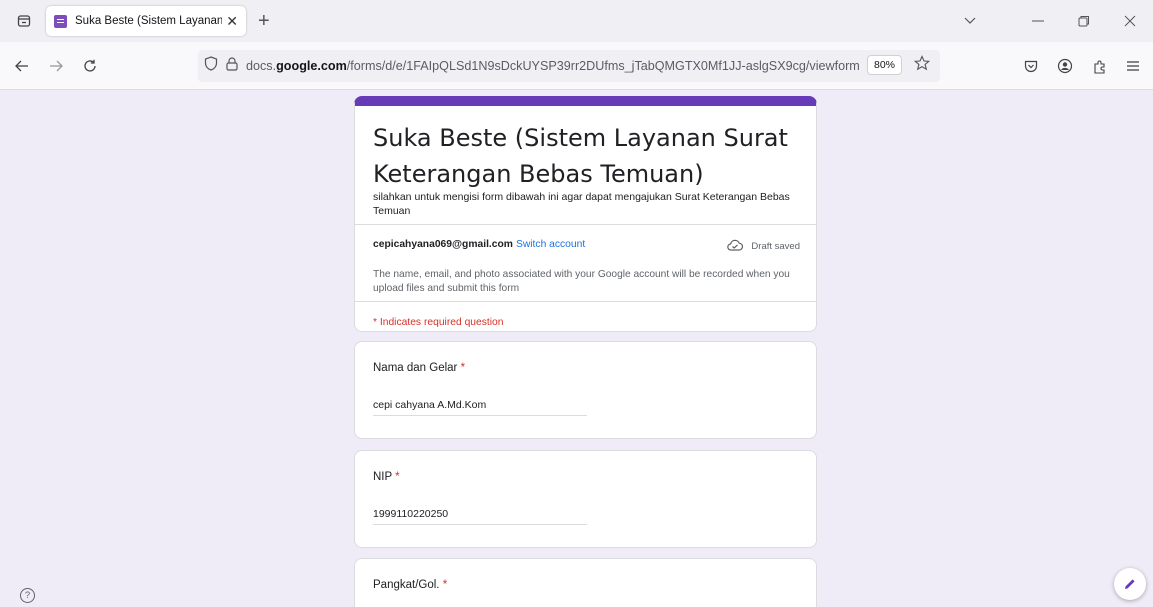  Describe the element at coordinates (211, 66) in the screenshot. I see `tracking-protection-shield-icon` at that location.